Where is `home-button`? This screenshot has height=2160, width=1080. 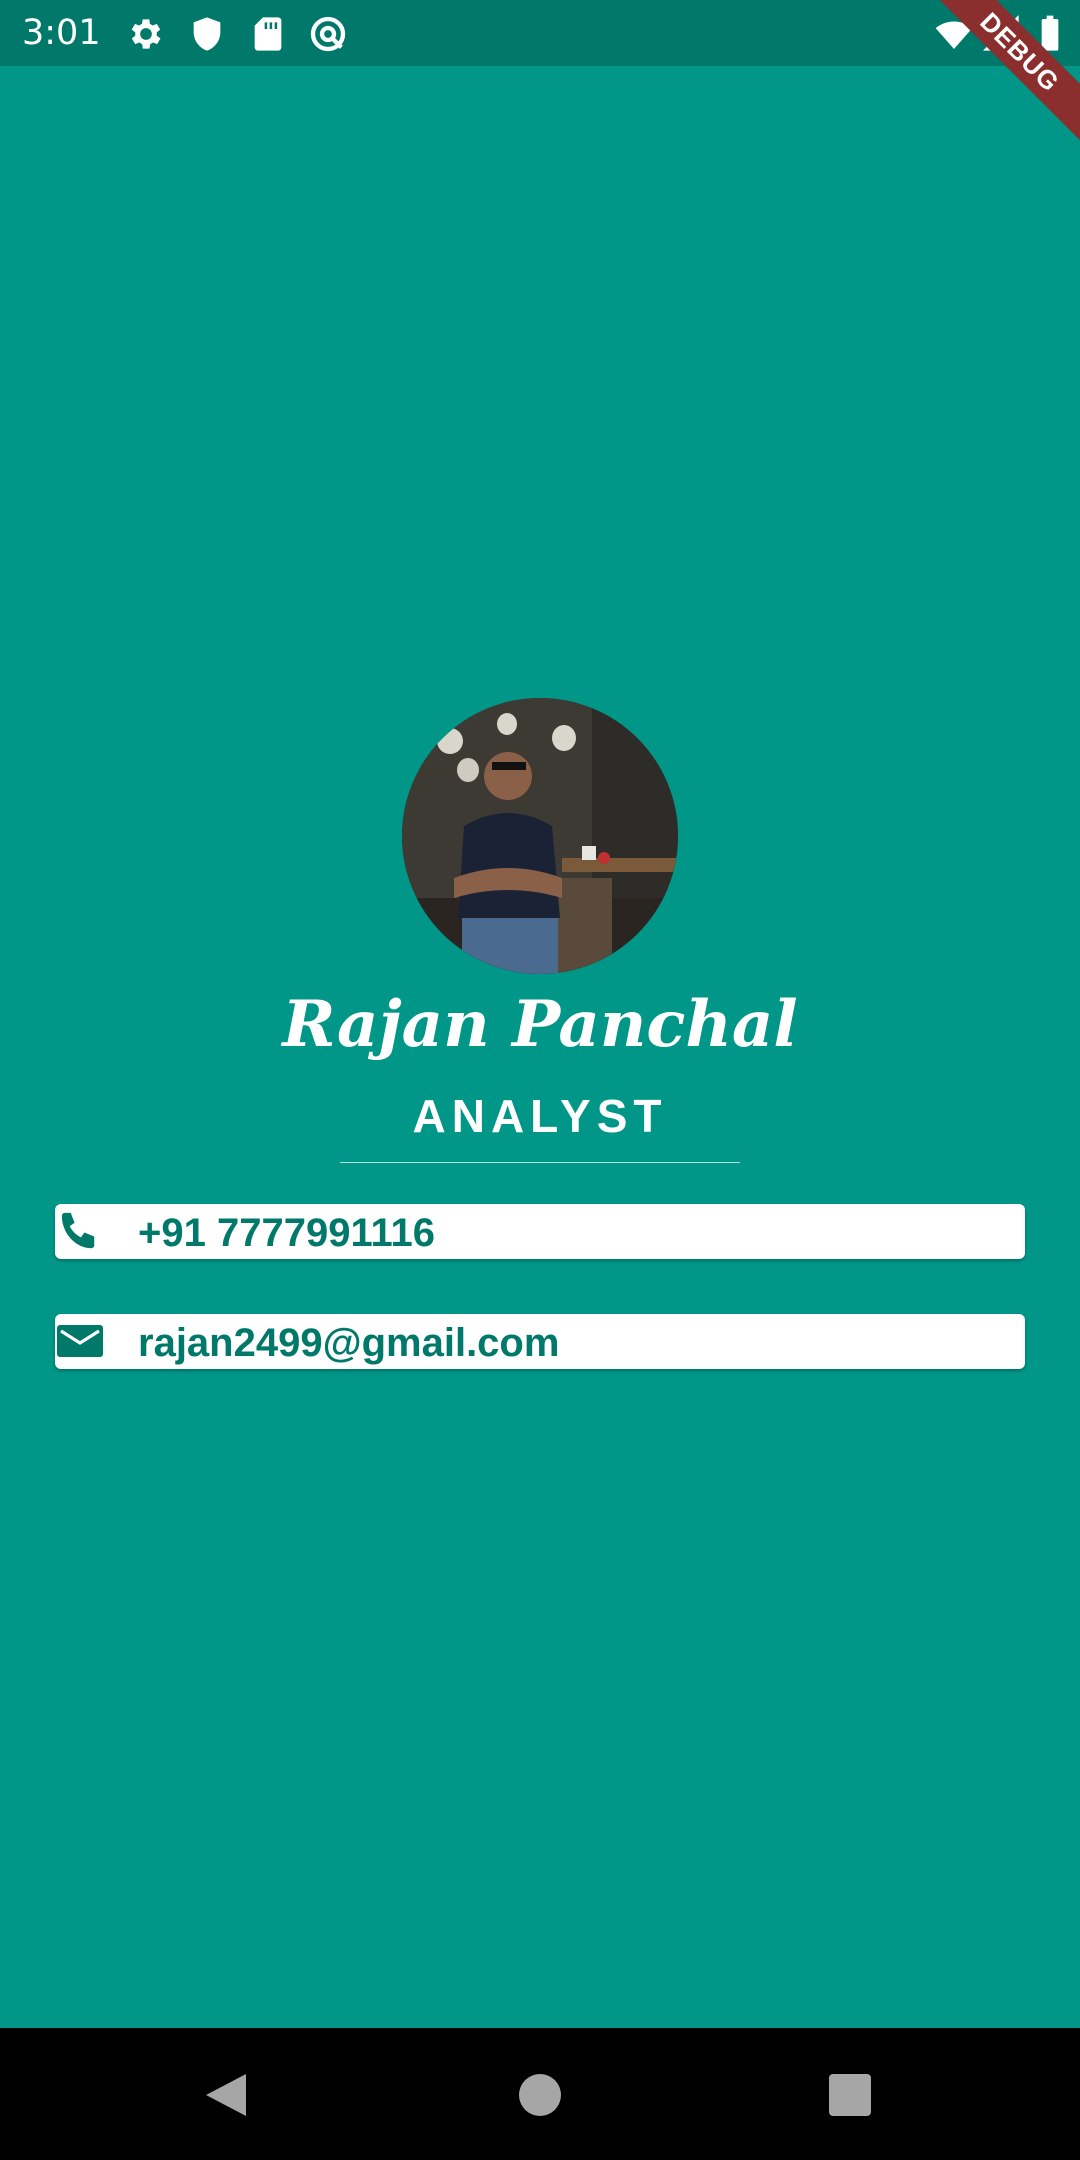
home-button is located at coordinates (540, 2095).